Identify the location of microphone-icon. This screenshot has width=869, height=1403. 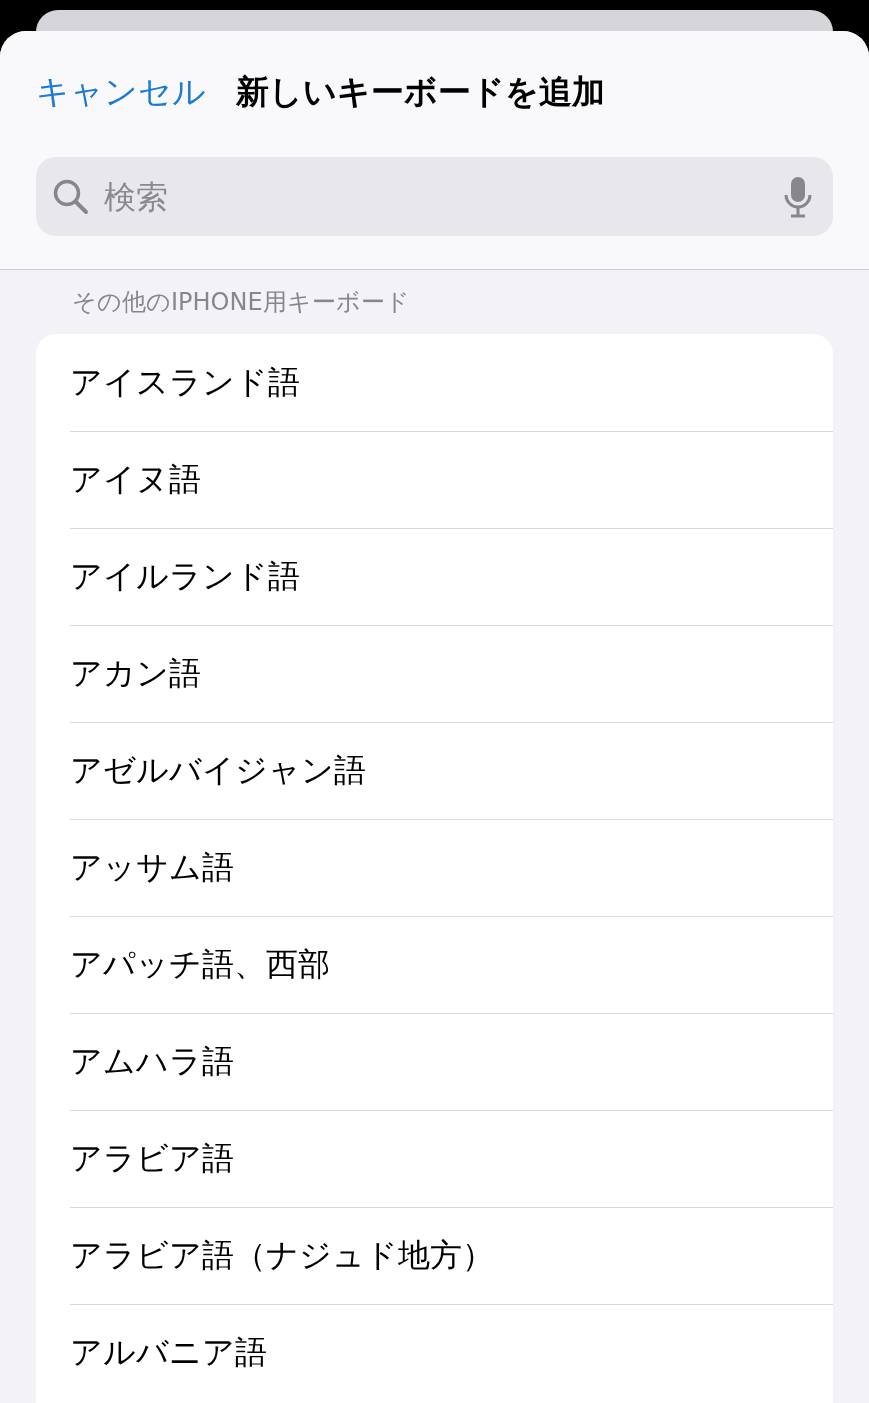
(798, 196).